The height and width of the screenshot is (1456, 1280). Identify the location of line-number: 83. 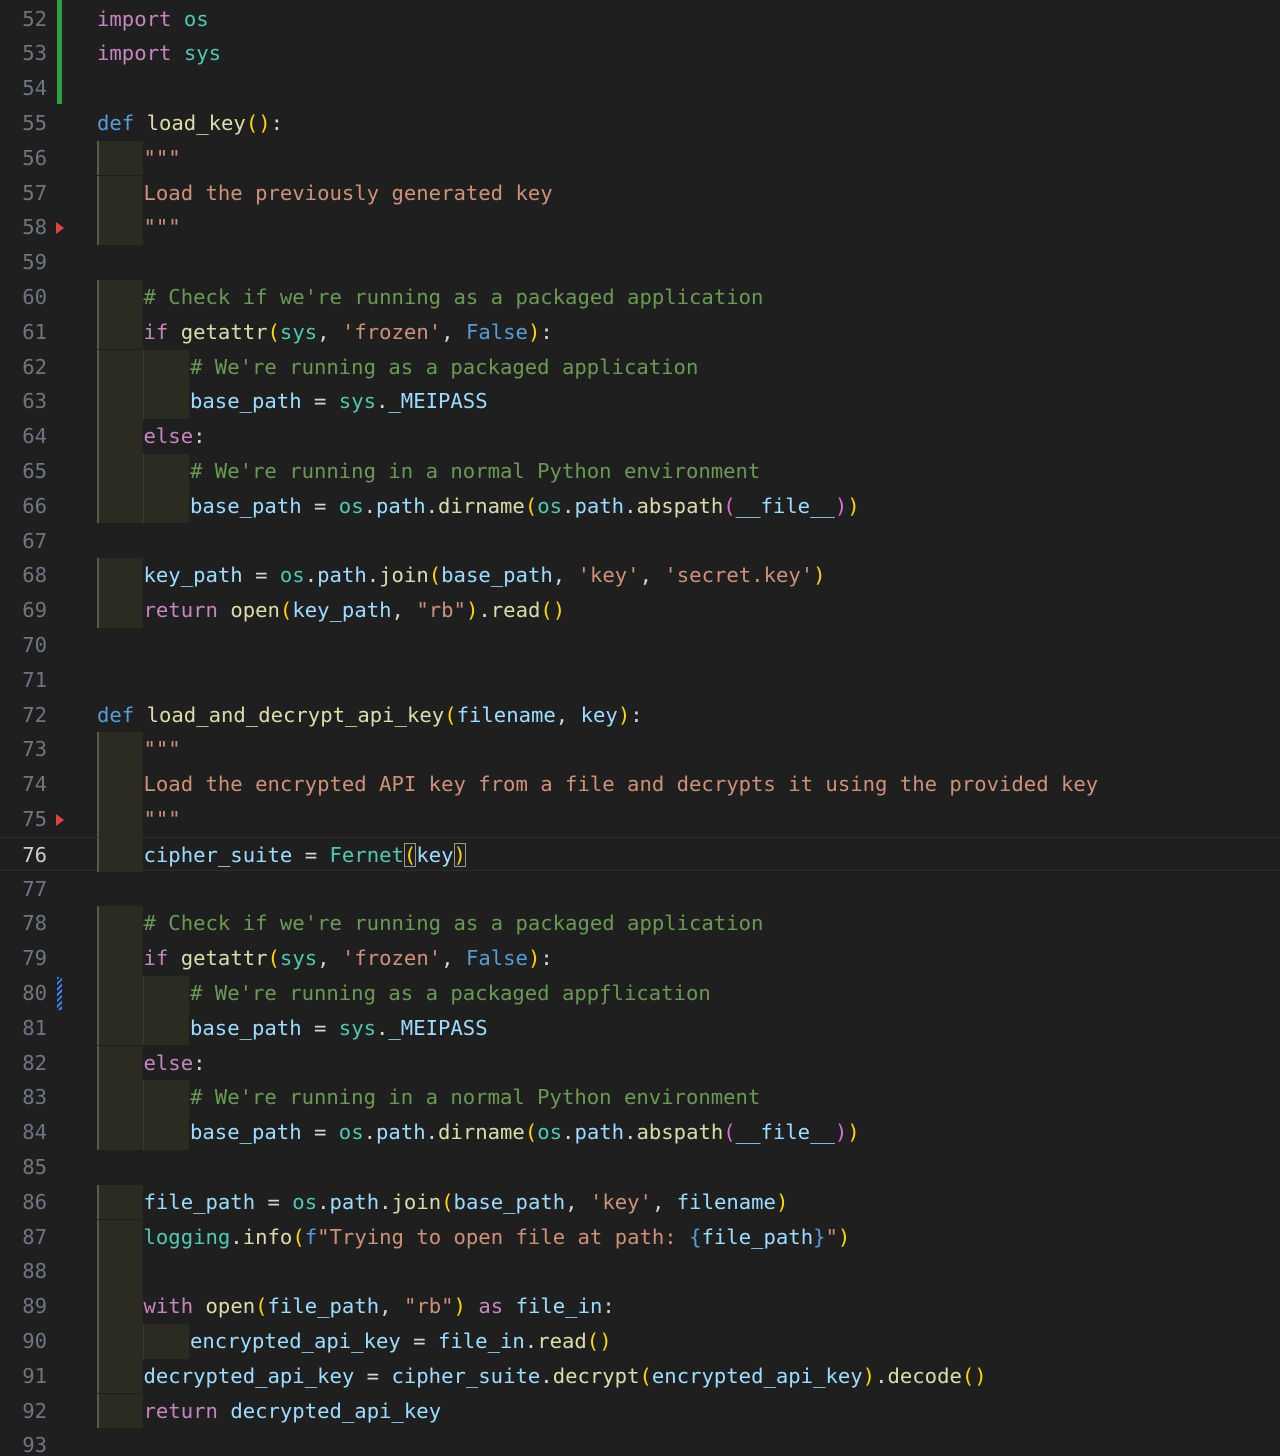
(23, 1097).